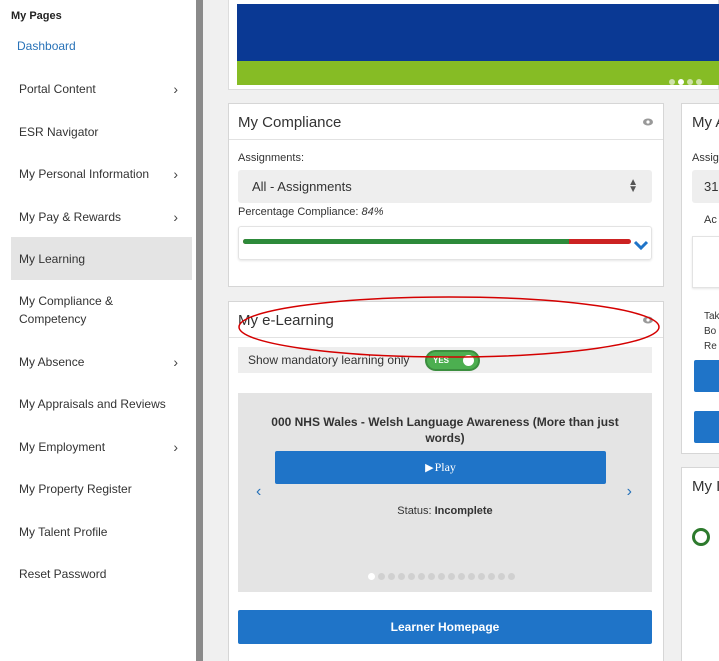 This screenshot has height=661, width=719. I want to click on sidebar-item-reset-password: Reset Password, so click(101, 573).